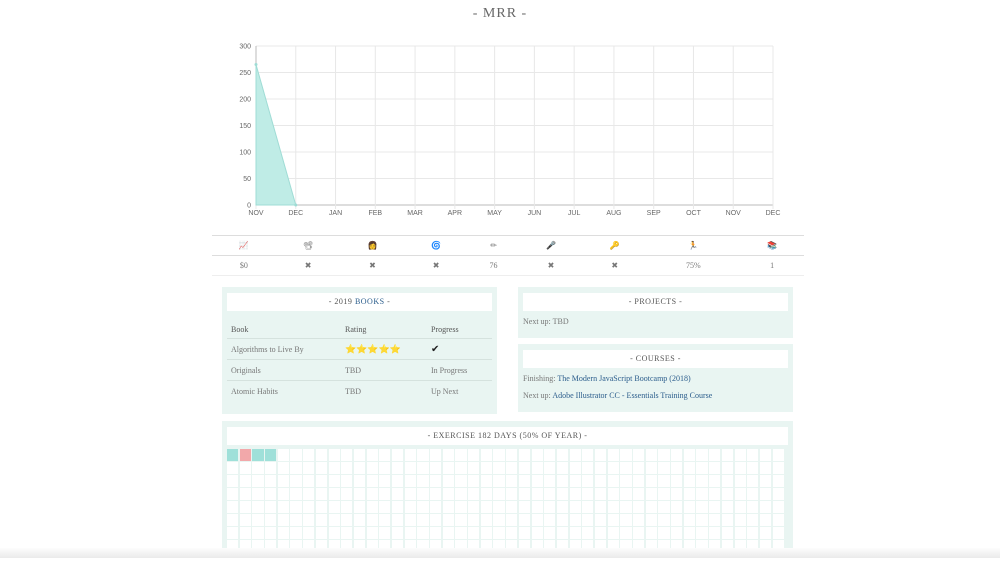  I want to click on runner-icon: 🏃, so click(693, 245).